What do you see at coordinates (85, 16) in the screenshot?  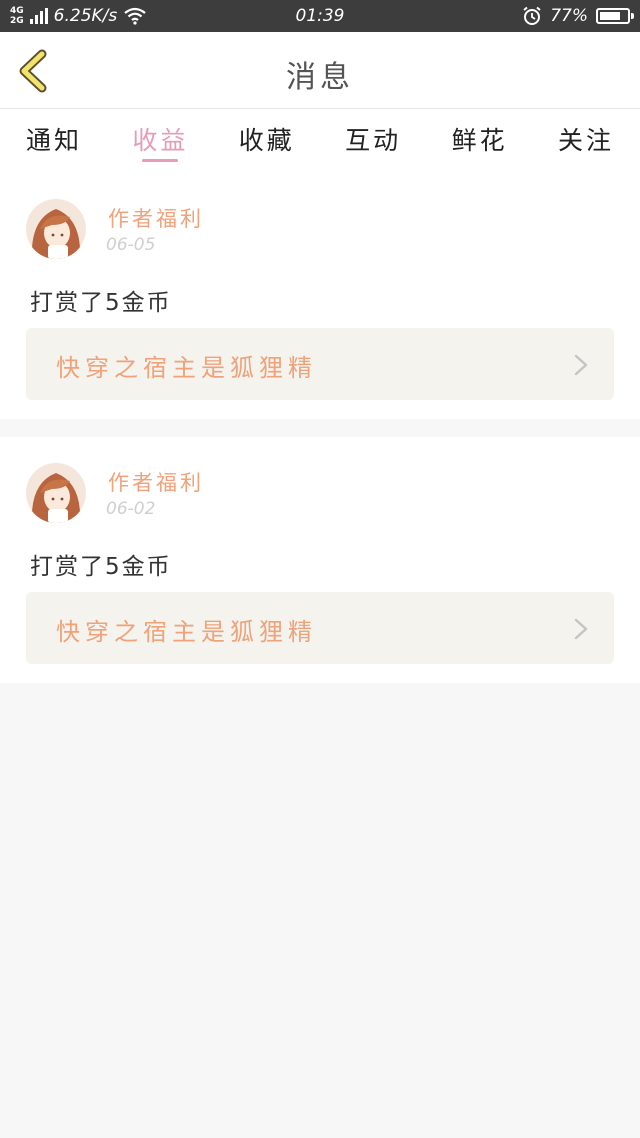 I see `network-speed: 6.25K/s` at bounding box center [85, 16].